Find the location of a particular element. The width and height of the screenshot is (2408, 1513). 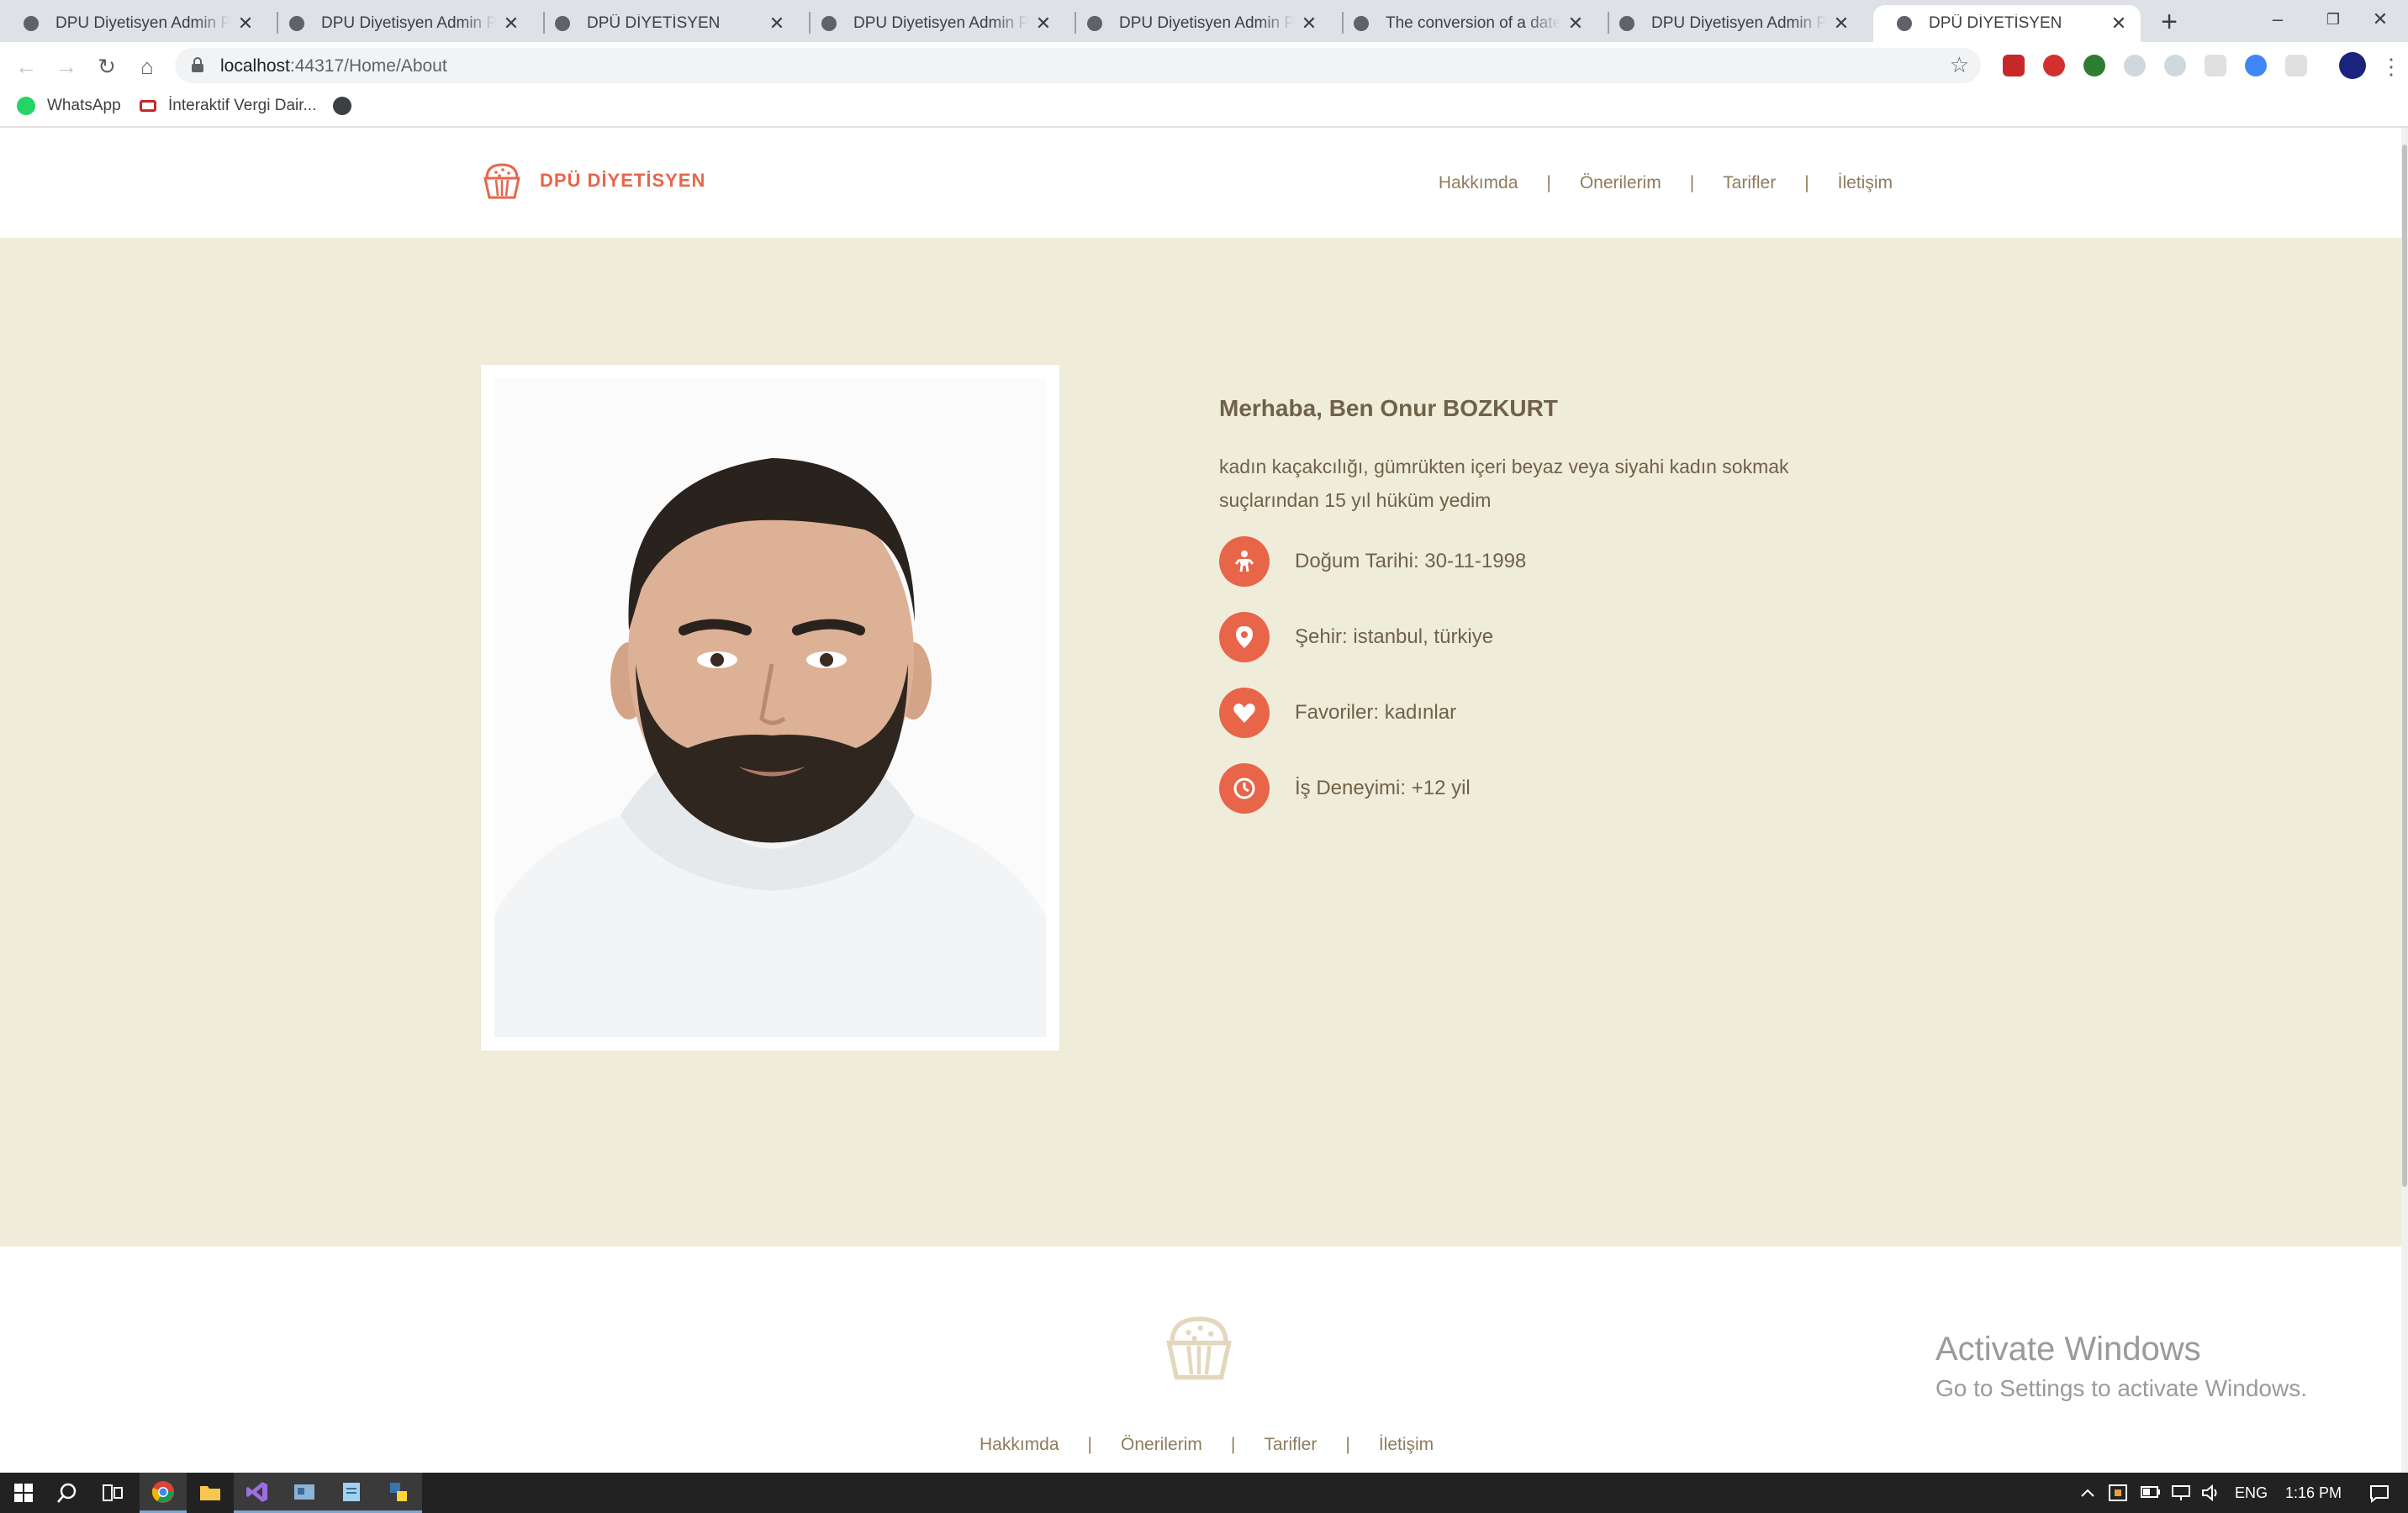

bookmark-globe is located at coordinates (348, 106).